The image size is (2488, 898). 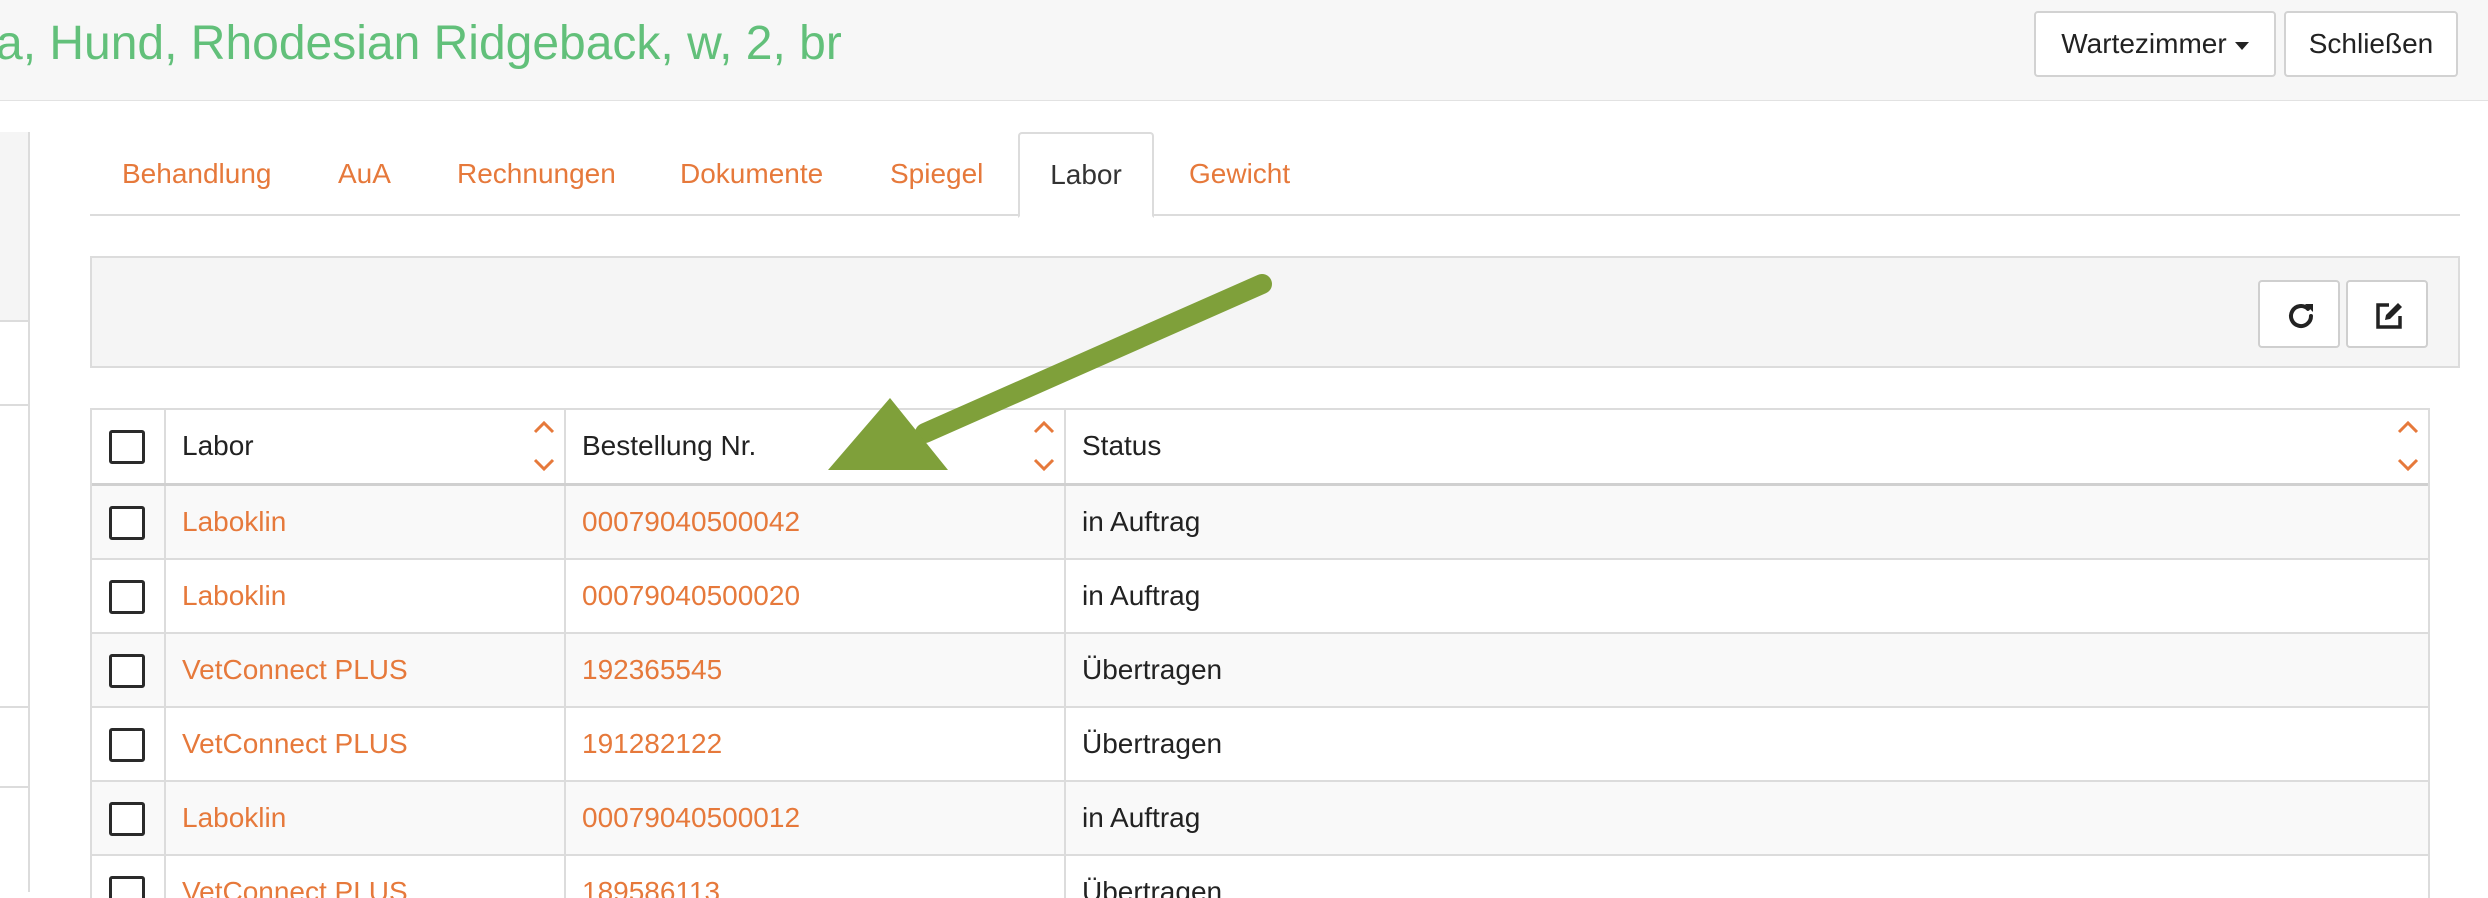 What do you see at coordinates (1122, 445) in the screenshot?
I see `column-label: Status` at bounding box center [1122, 445].